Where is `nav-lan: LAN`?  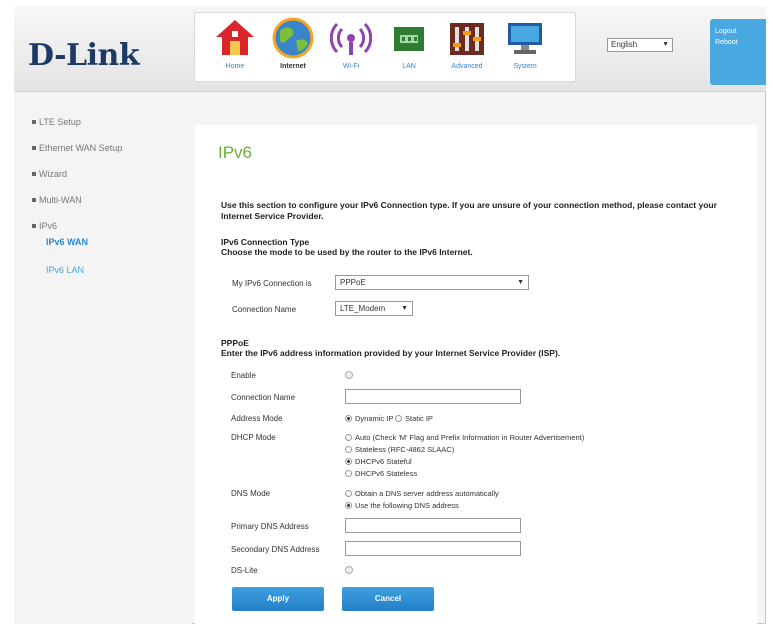 nav-lan: LAN is located at coordinates (409, 48).